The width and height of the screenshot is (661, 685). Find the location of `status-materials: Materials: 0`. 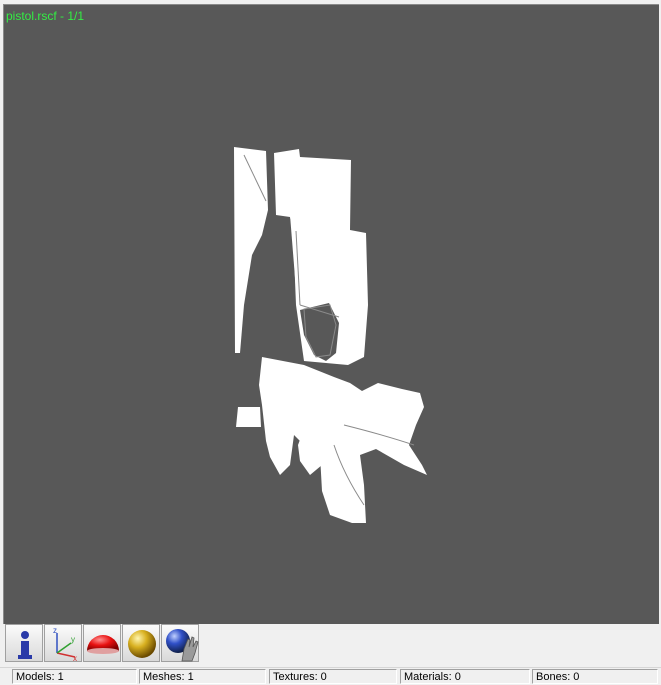

status-materials: Materials: 0 is located at coordinates (465, 676).